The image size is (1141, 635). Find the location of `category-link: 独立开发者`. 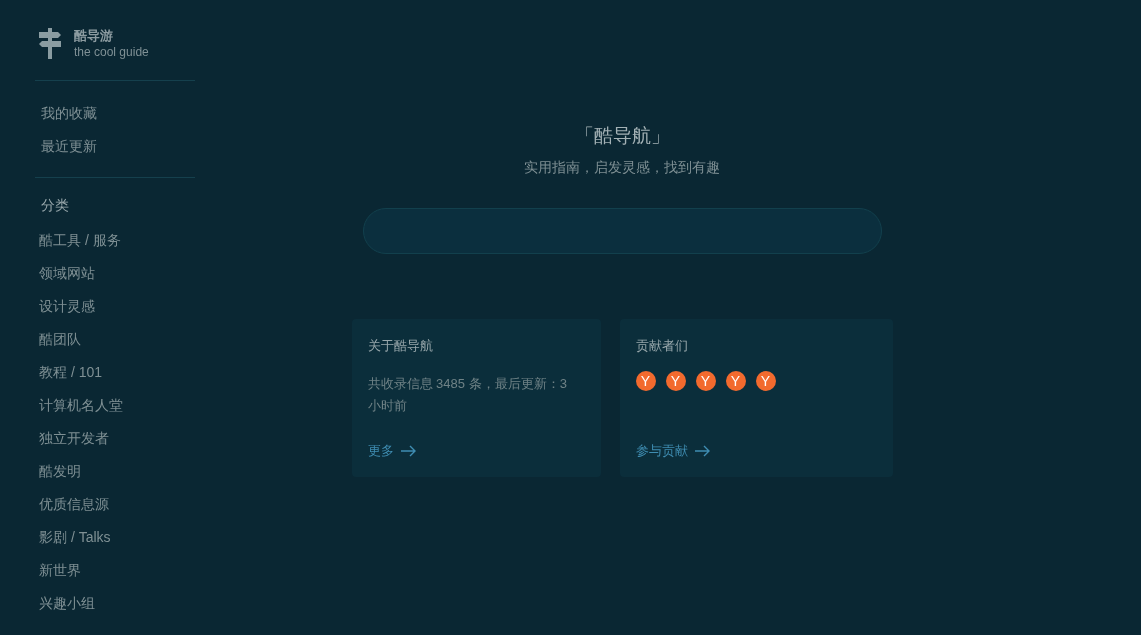

category-link: 独立开发者 is located at coordinates (74, 438).